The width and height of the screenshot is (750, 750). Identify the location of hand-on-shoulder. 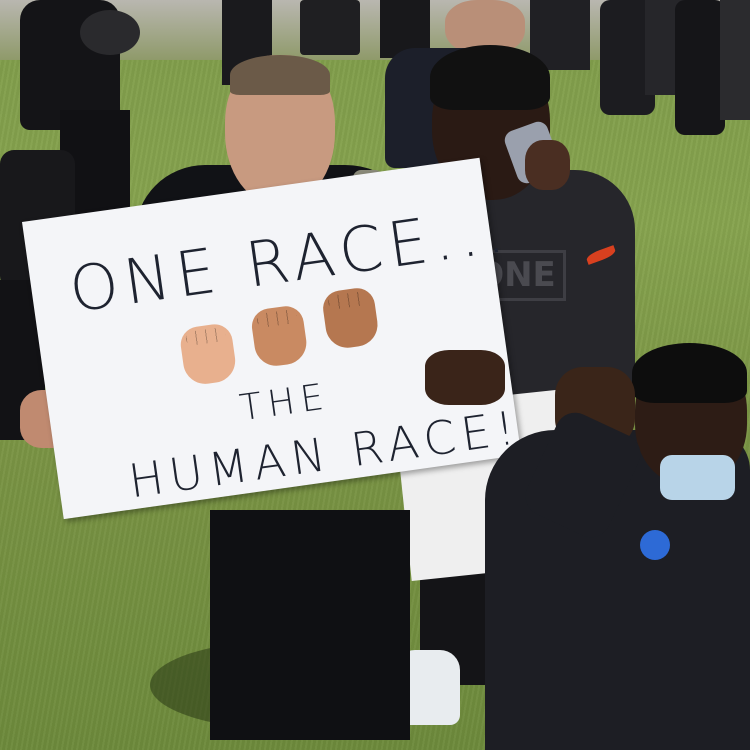
(547, 165).